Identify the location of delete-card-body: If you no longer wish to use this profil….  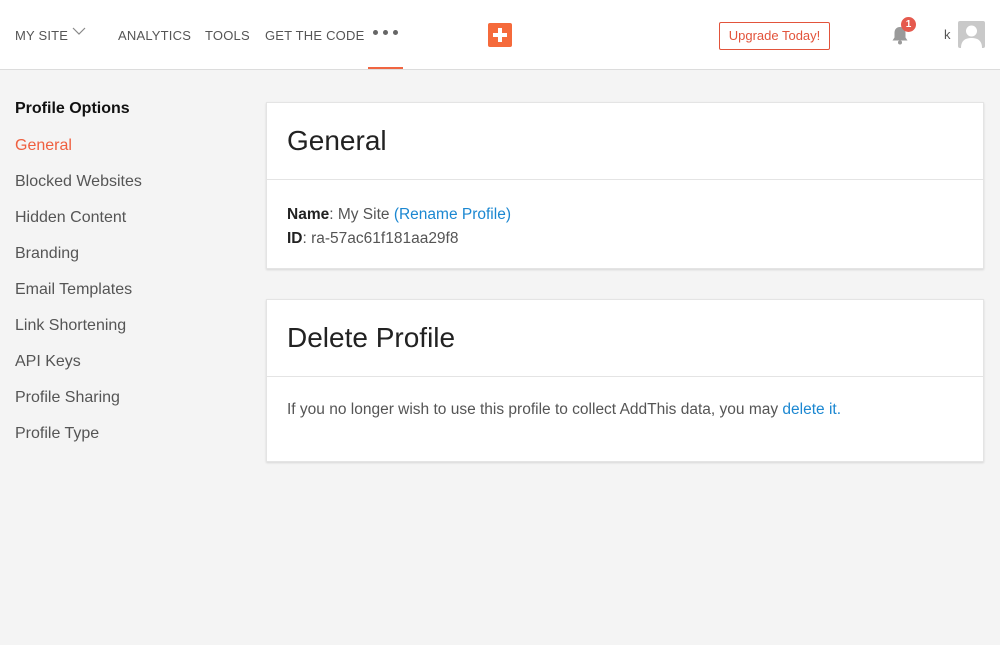
(625, 399).